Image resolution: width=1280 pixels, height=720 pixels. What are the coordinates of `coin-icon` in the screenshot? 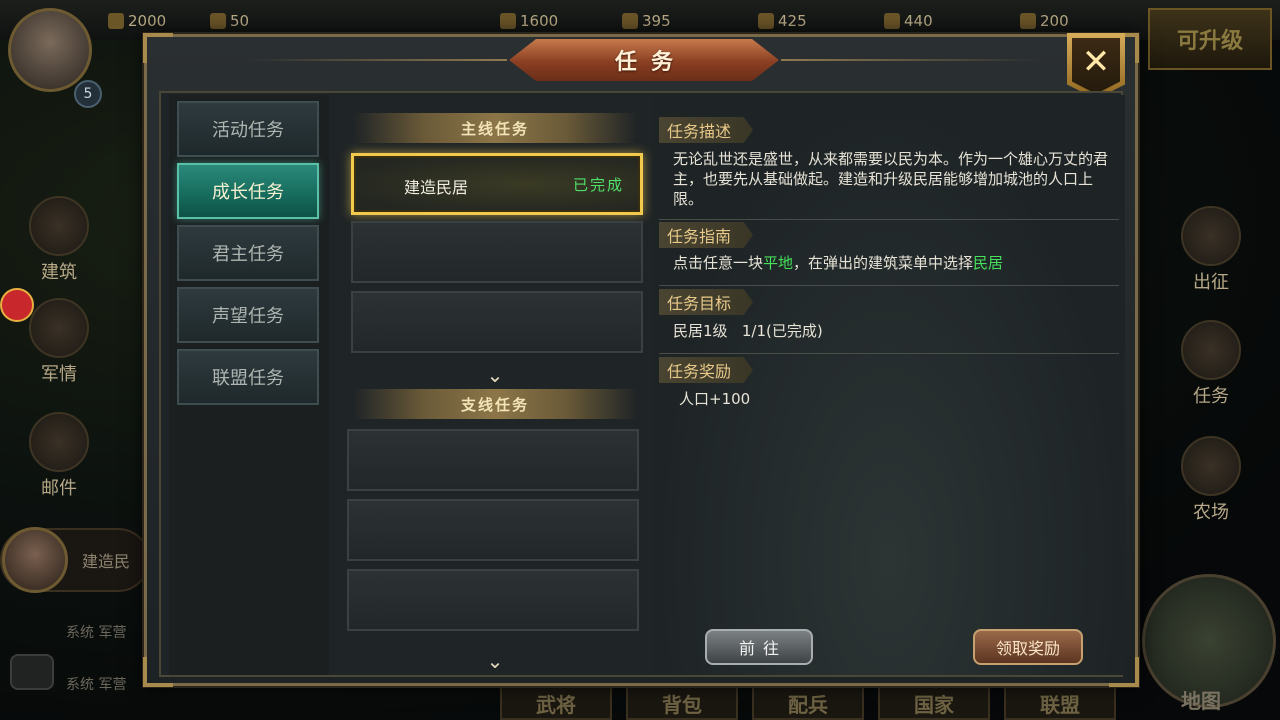 It's located at (116, 21).